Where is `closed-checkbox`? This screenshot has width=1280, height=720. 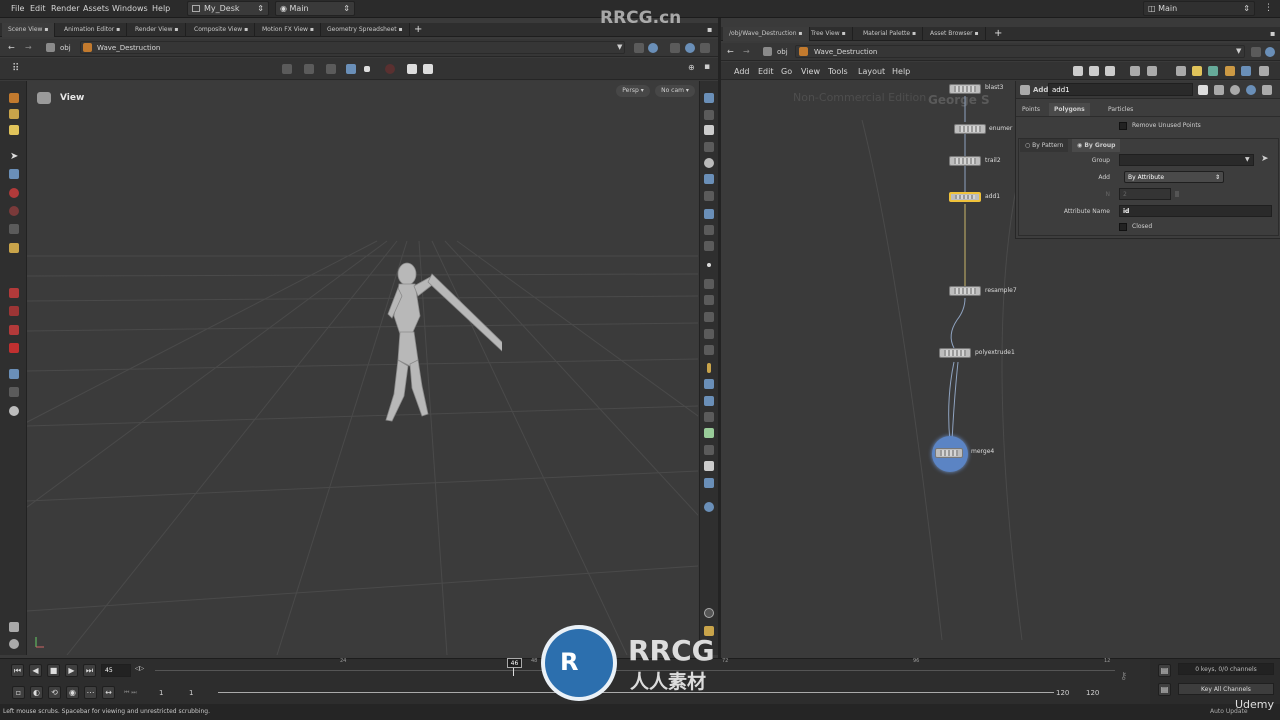
closed-checkbox is located at coordinates (1123, 227).